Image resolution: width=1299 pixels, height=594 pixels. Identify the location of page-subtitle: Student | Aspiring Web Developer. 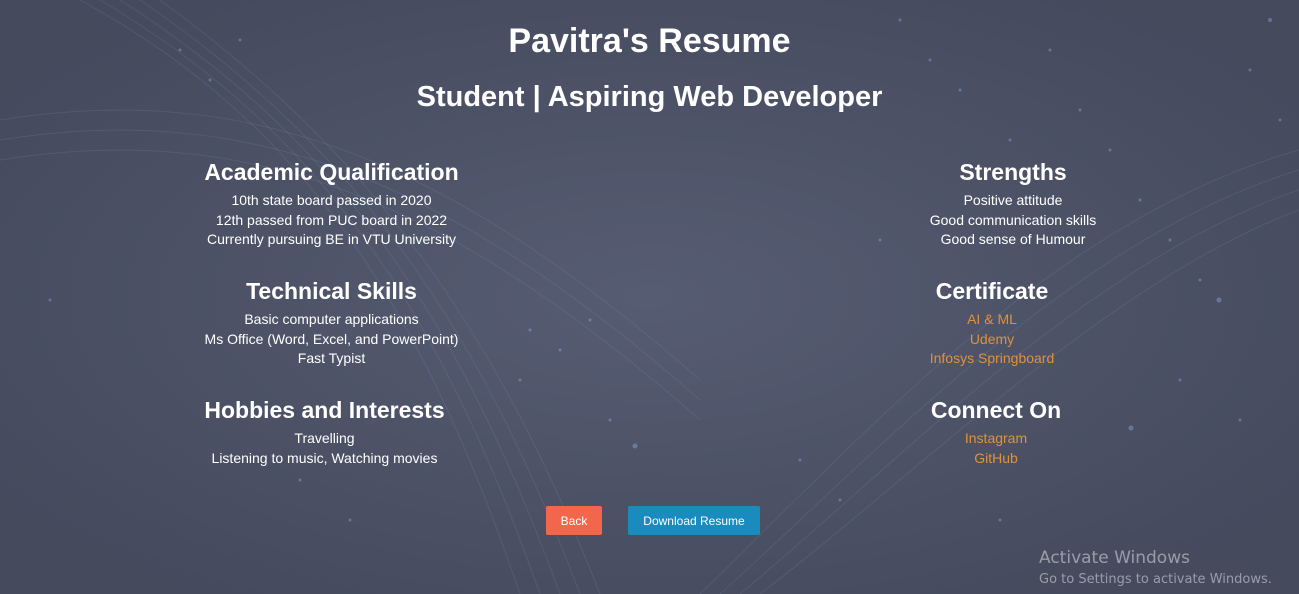
(649, 97).